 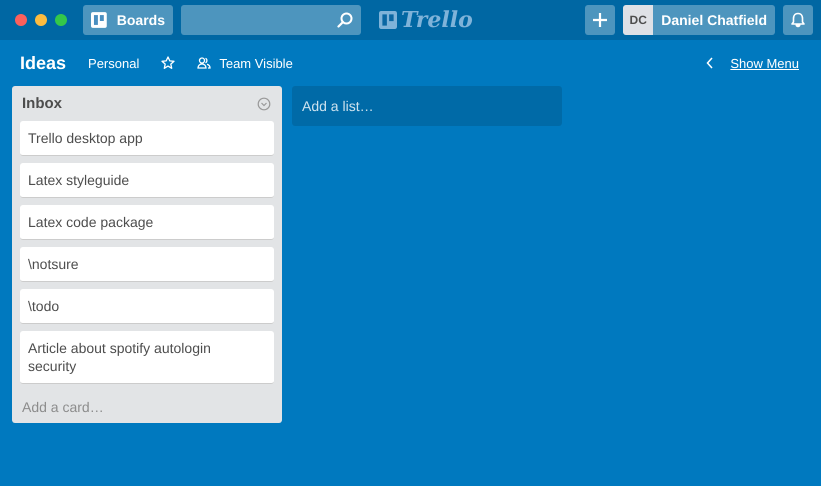 I want to click on minimize-icon, so click(x=41, y=20).